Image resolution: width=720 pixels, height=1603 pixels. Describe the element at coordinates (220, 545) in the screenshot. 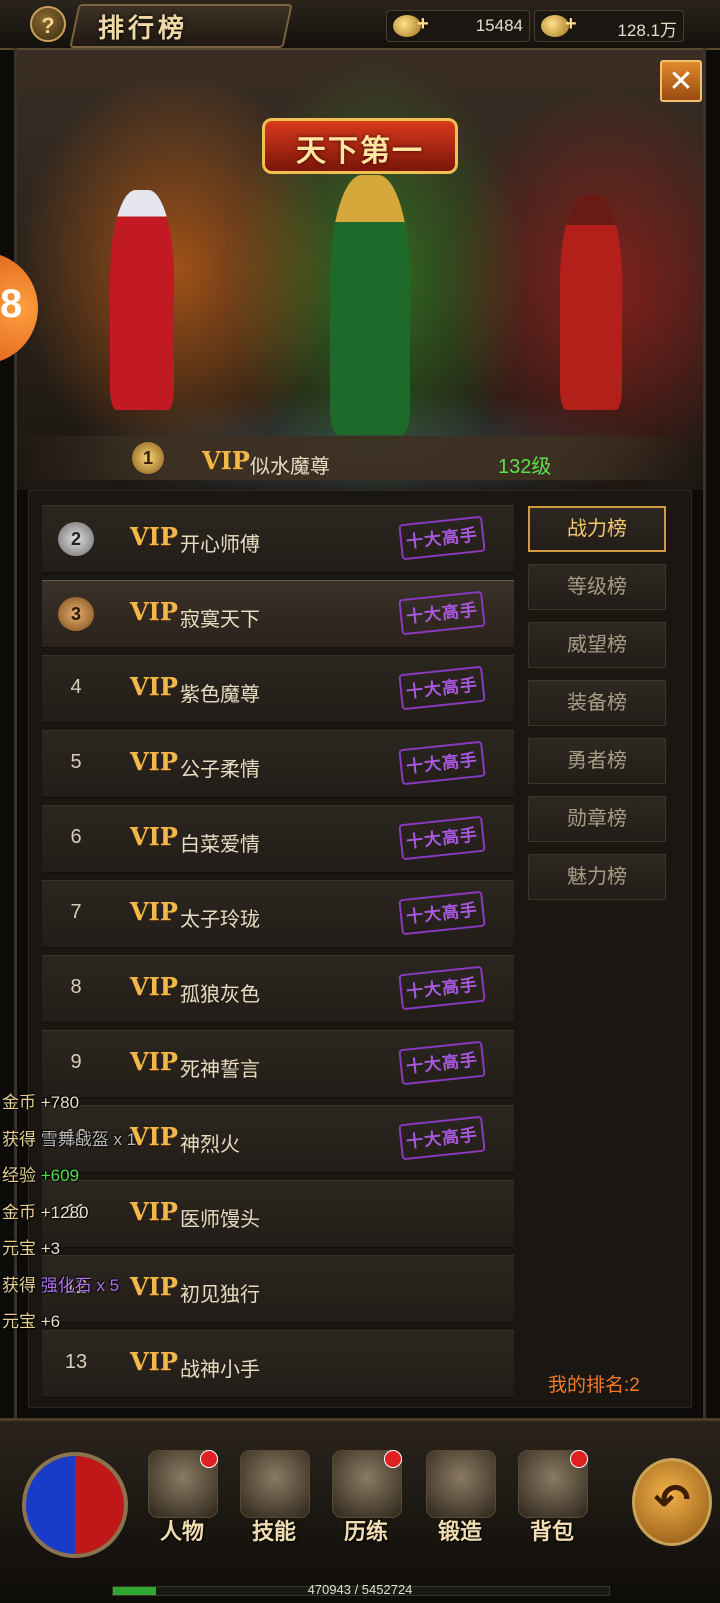

I see `player-name: 开心师傅` at that location.